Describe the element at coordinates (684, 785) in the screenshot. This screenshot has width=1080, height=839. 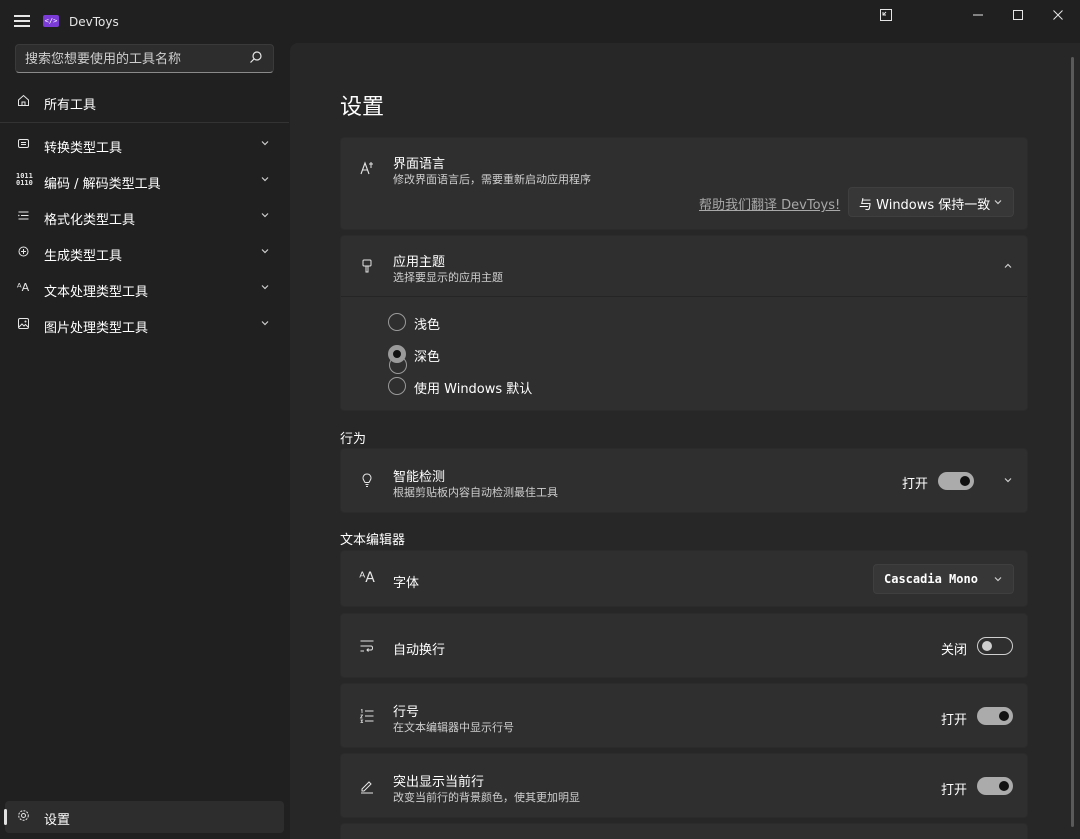
I see `highlight-line-card: 突出显示当前行 改变当前行的背景颜色，使其更加明显 打开` at that location.